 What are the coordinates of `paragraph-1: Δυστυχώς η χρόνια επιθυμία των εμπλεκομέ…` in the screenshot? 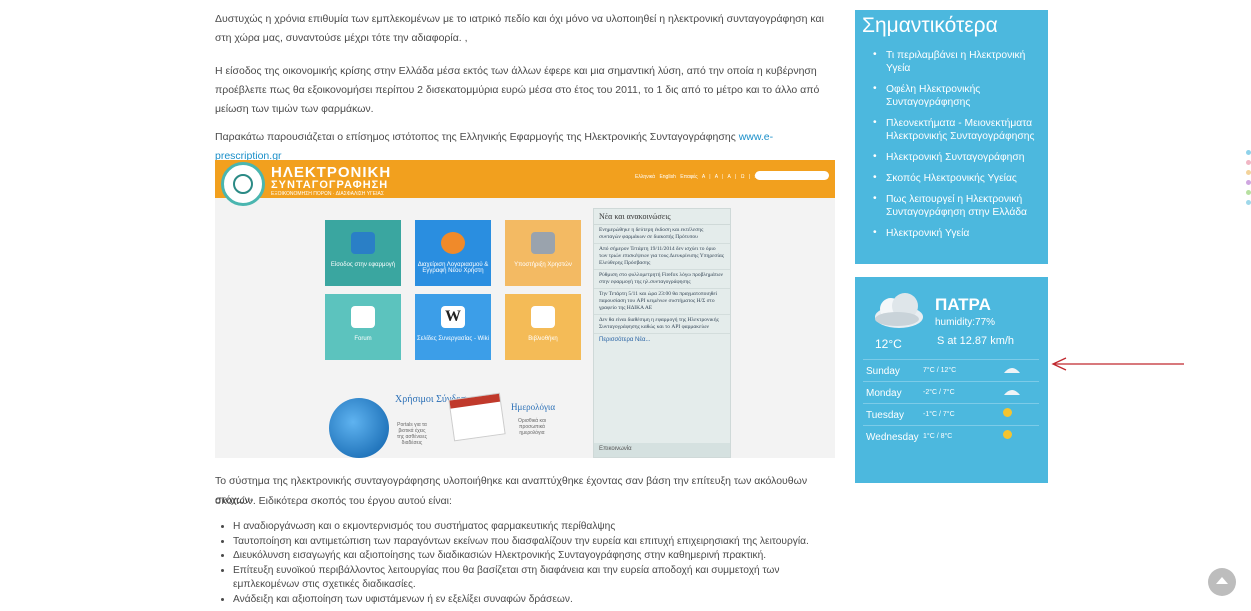 It's located at (519, 28).